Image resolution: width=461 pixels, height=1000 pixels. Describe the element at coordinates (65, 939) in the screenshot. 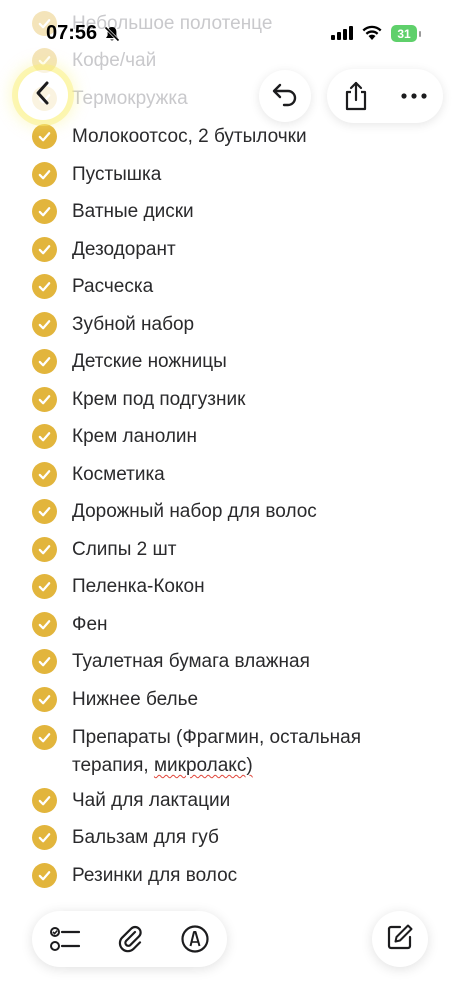

I see `checklist-icon` at that location.